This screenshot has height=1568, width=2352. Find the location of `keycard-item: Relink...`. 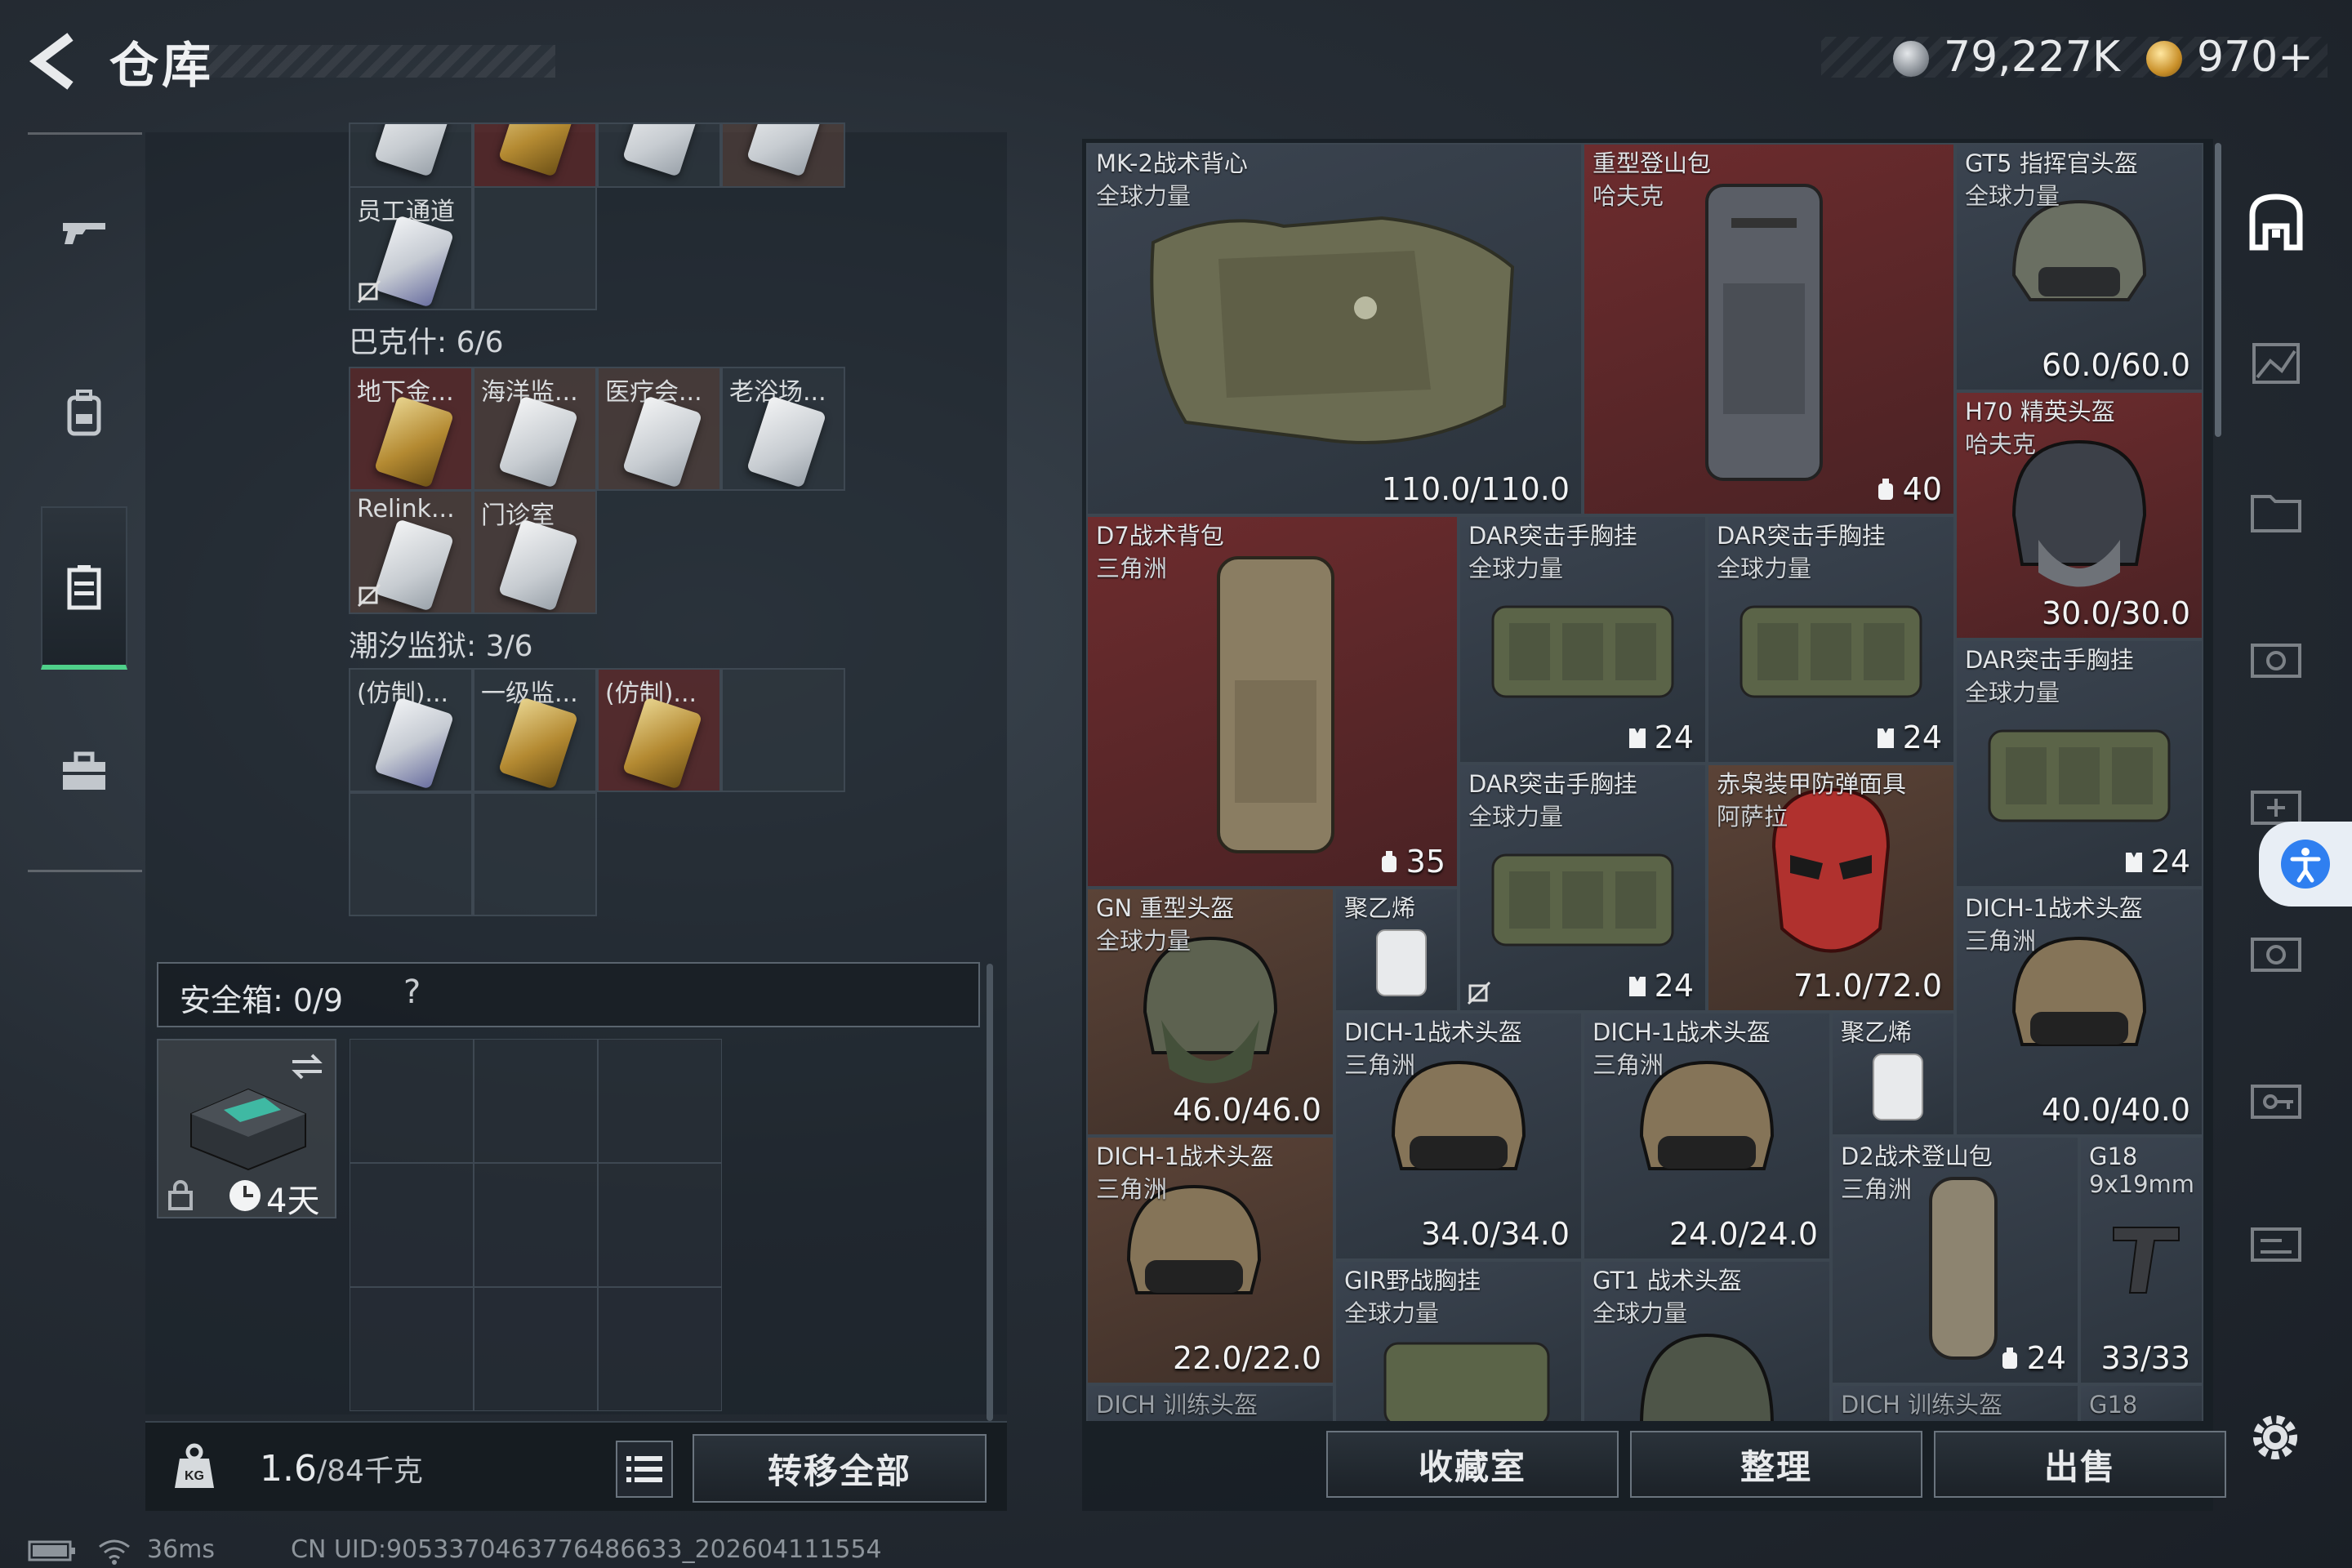

keycard-item: Relink... is located at coordinates (411, 552).